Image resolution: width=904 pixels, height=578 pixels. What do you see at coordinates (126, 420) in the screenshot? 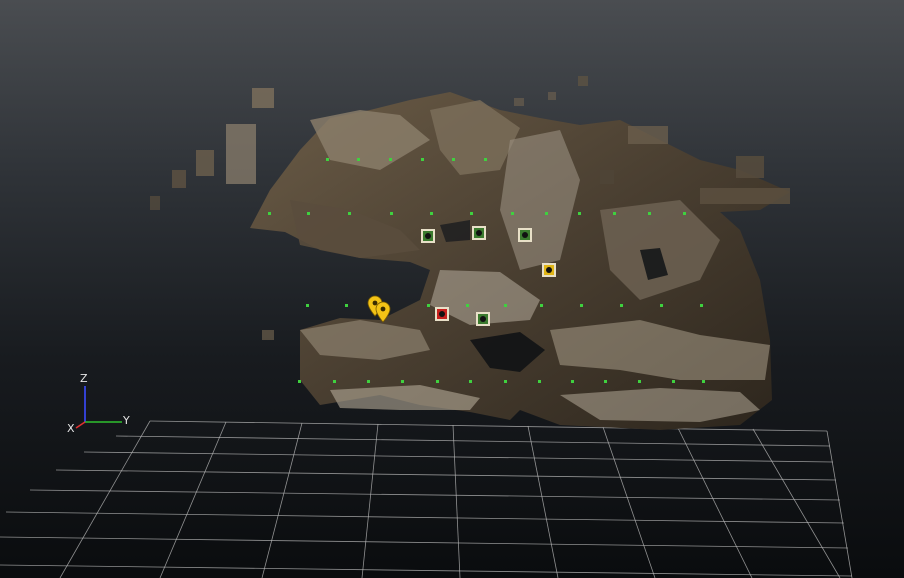
I see `axis-y-label: Y` at bounding box center [126, 420].